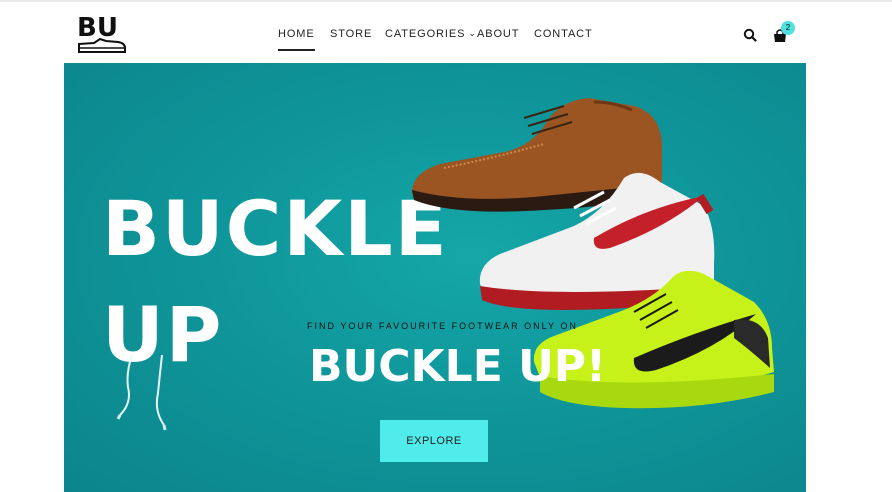 Image resolution: width=892 pixels, height=492 pixels. I want to click on top-divider, so click(446, 1).